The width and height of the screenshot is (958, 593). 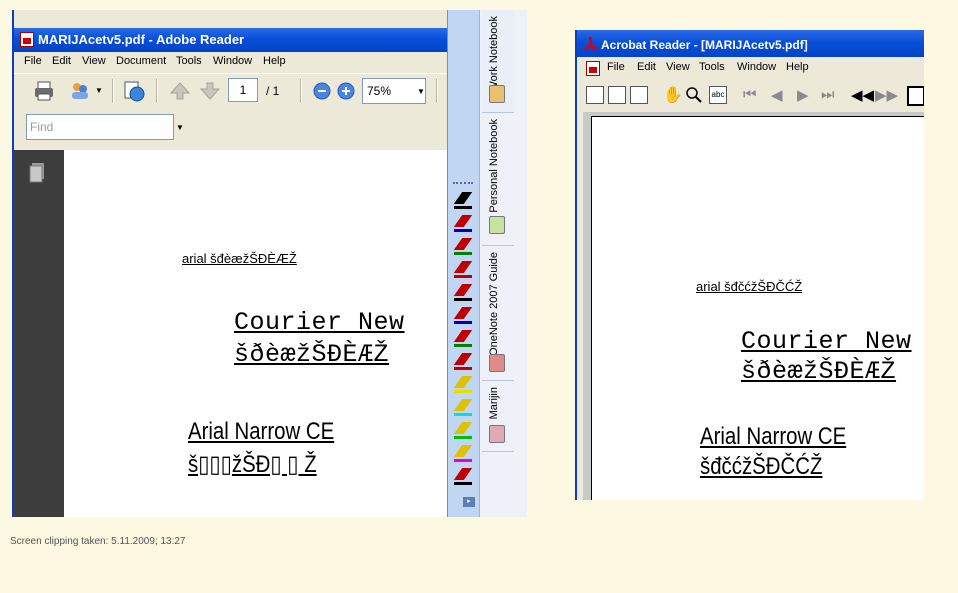 What do you see at coordinates (718, 95) in the screenshot?
I see `text-select-icon: abc` at bounding box center [718, 95].